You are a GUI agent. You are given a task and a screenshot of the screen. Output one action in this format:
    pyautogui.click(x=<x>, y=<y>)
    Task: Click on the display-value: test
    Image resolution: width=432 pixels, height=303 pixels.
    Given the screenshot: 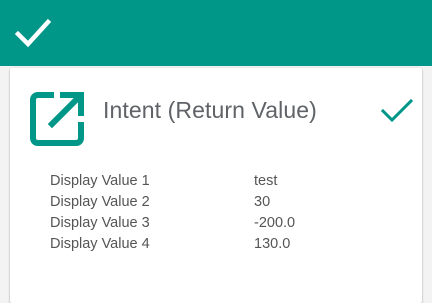 What is the action you would take?
    pyautogui.click(x=266, y=180)
    